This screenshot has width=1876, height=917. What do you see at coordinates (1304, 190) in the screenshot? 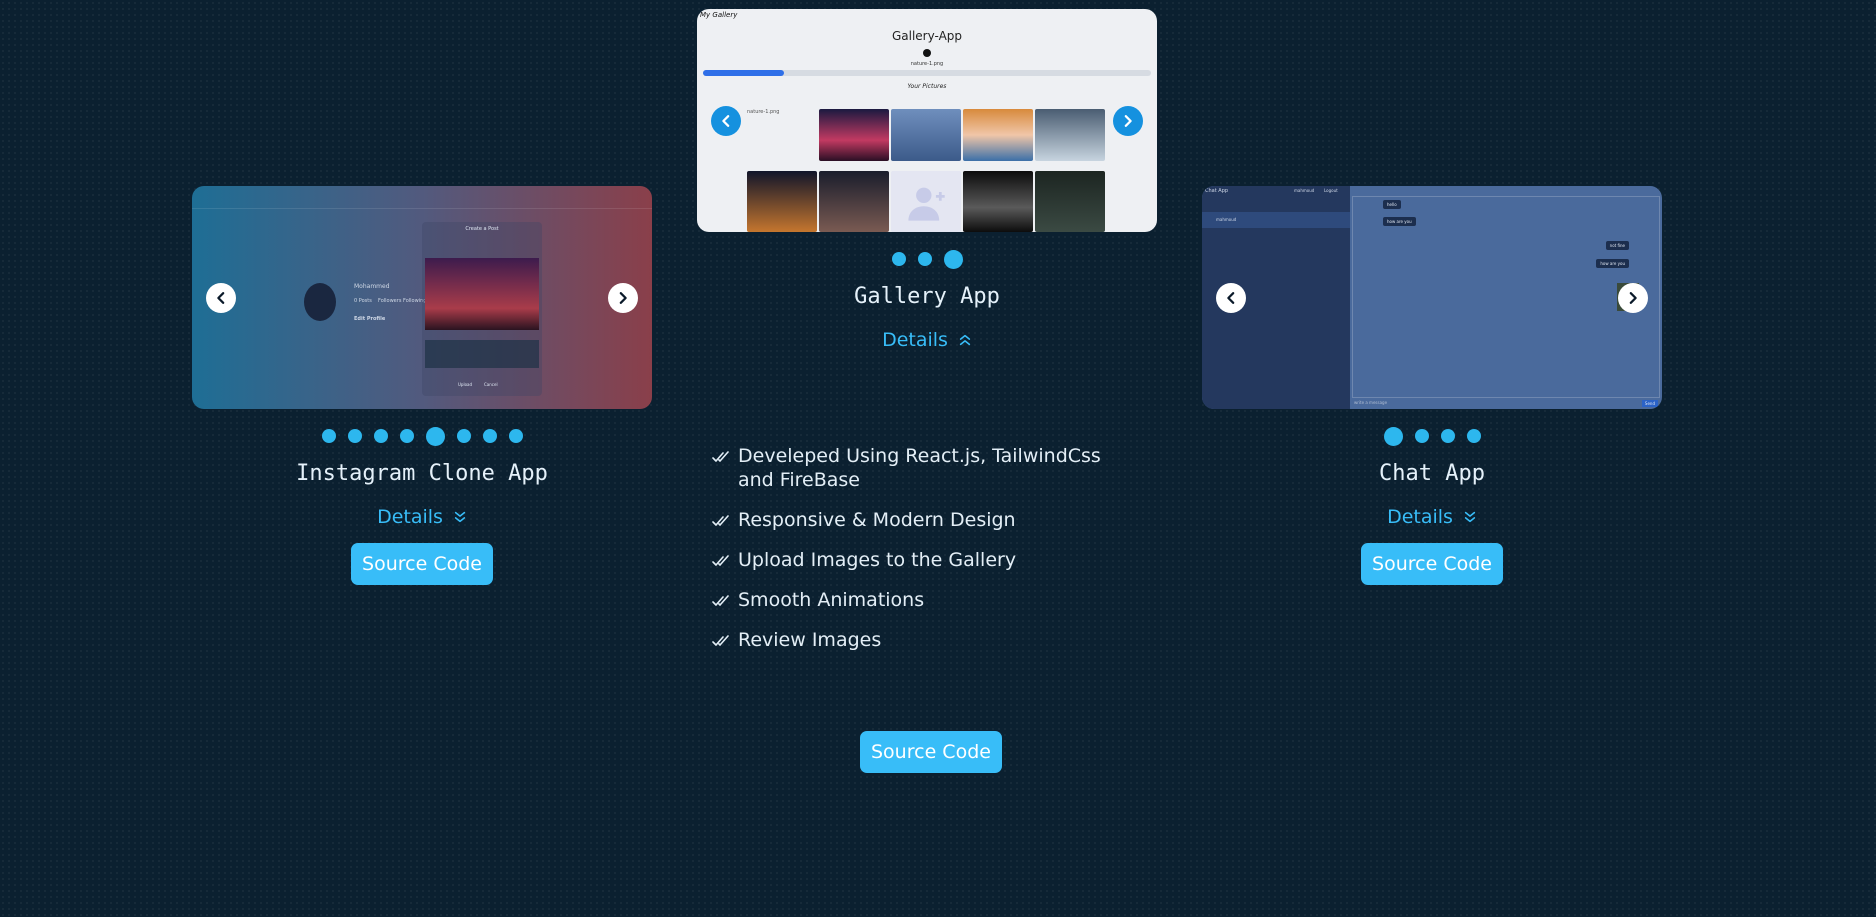
I see `chat-current-user: mahmoud` at bounding box center [1304, 190].